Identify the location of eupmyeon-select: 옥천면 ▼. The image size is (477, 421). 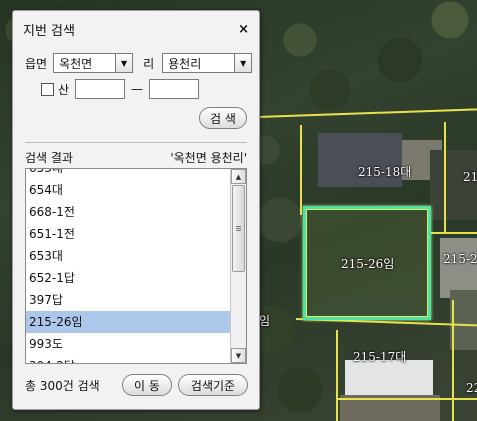
(93, 63).